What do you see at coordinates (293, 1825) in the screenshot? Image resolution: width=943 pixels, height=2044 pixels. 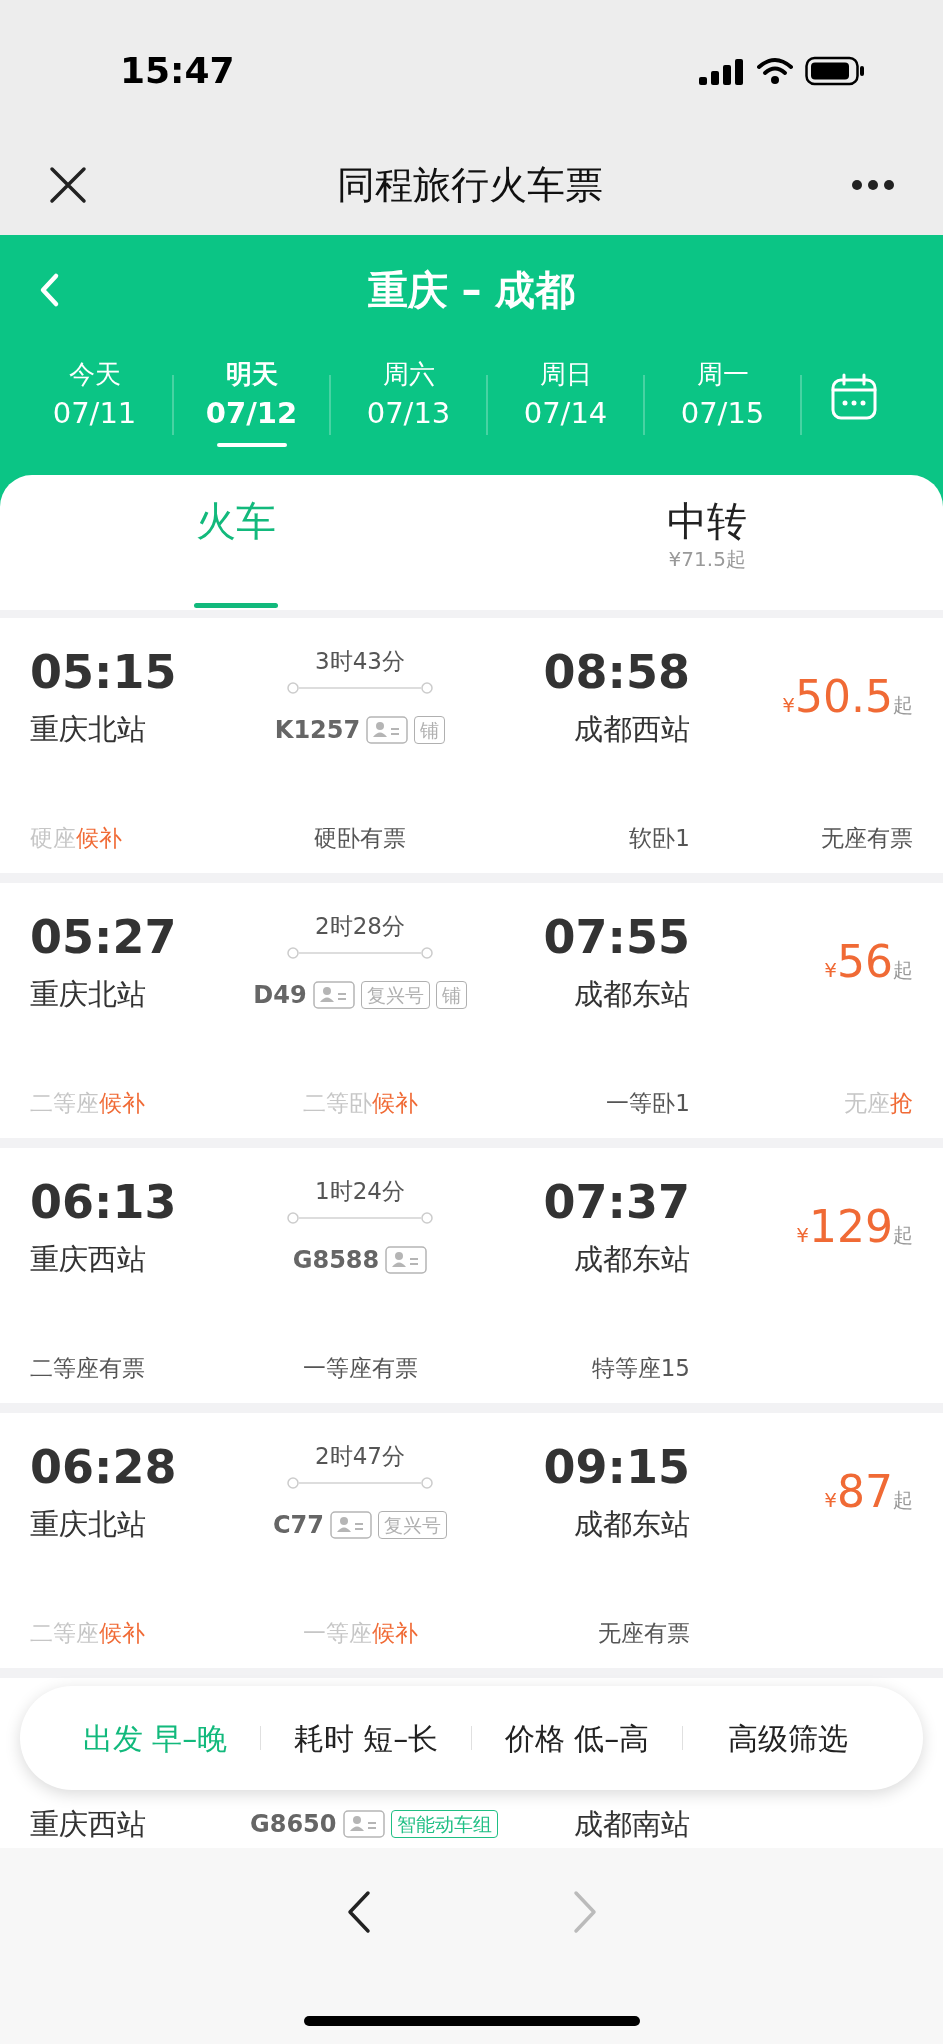 I see `train-number: G8650` at bounding box center [293, 1825].